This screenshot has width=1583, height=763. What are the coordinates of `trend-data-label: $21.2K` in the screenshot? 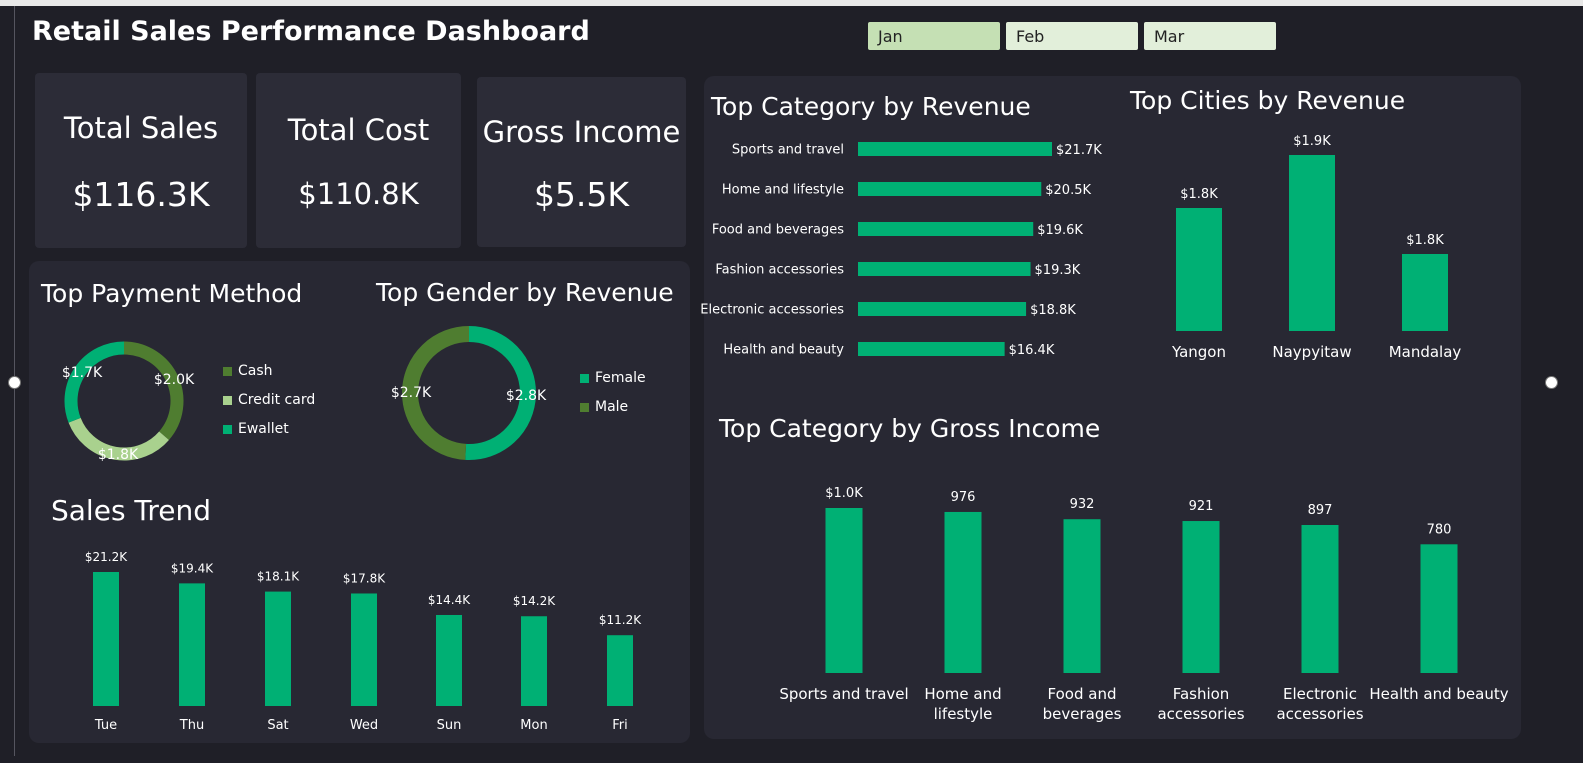 It's located at (106, 557).